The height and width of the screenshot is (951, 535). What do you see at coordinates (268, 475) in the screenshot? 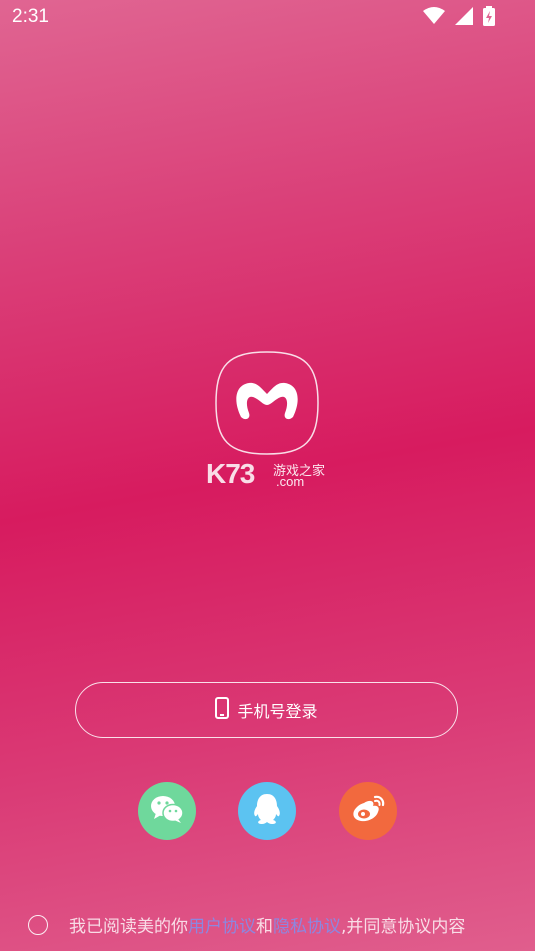
I see `watermark: K73 游戏之家 .com` at bounding box center [268, 475].